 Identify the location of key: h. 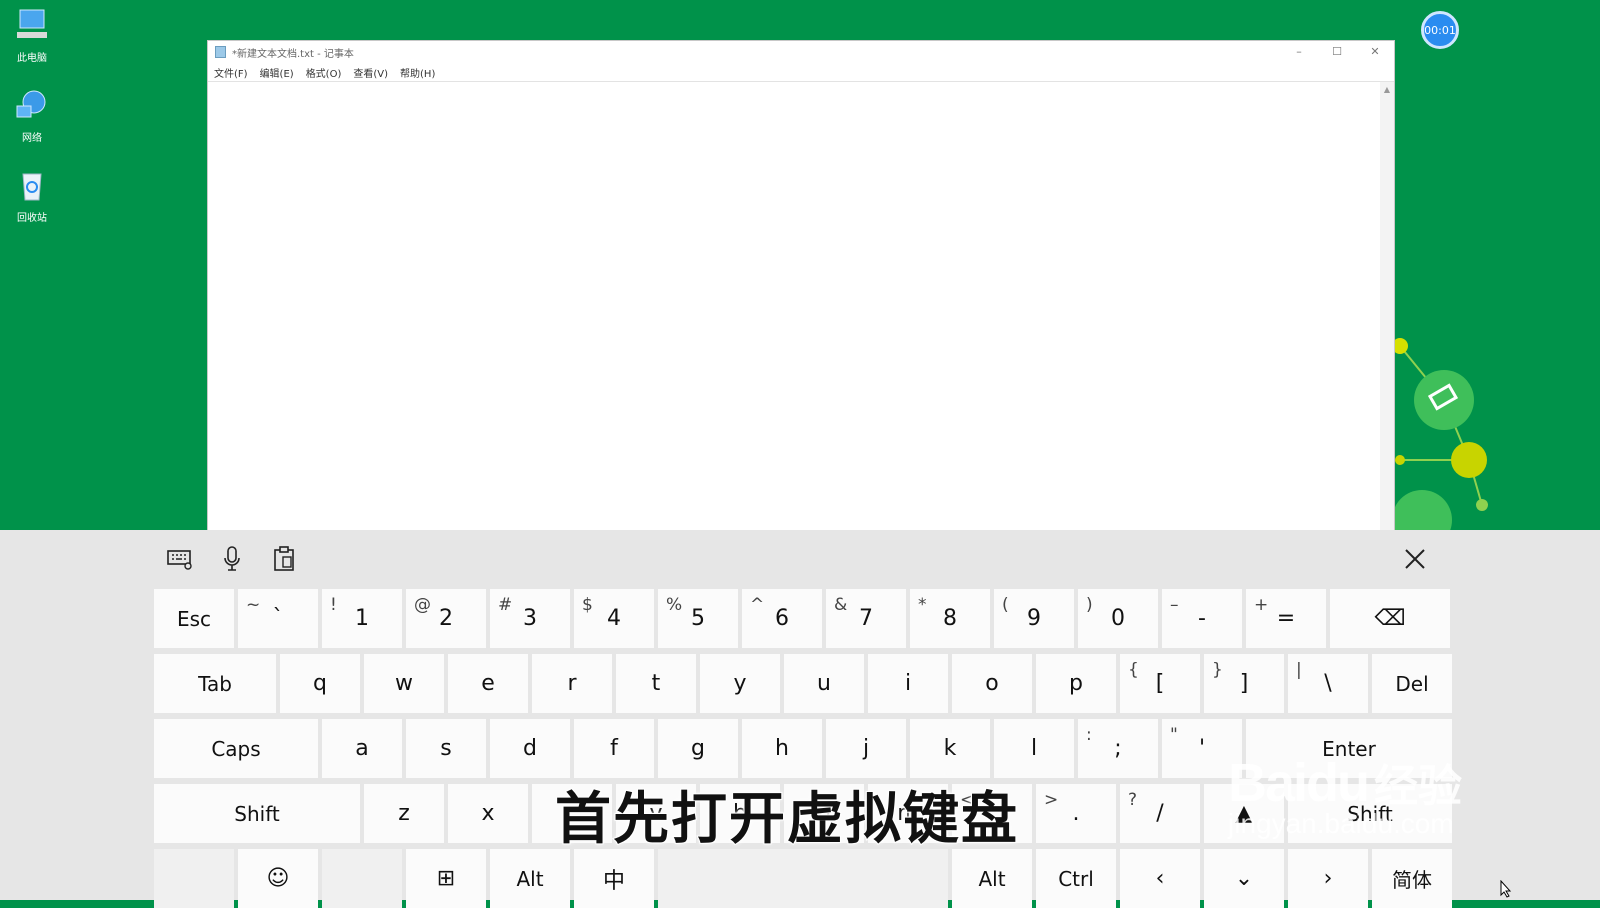
(782, 748).